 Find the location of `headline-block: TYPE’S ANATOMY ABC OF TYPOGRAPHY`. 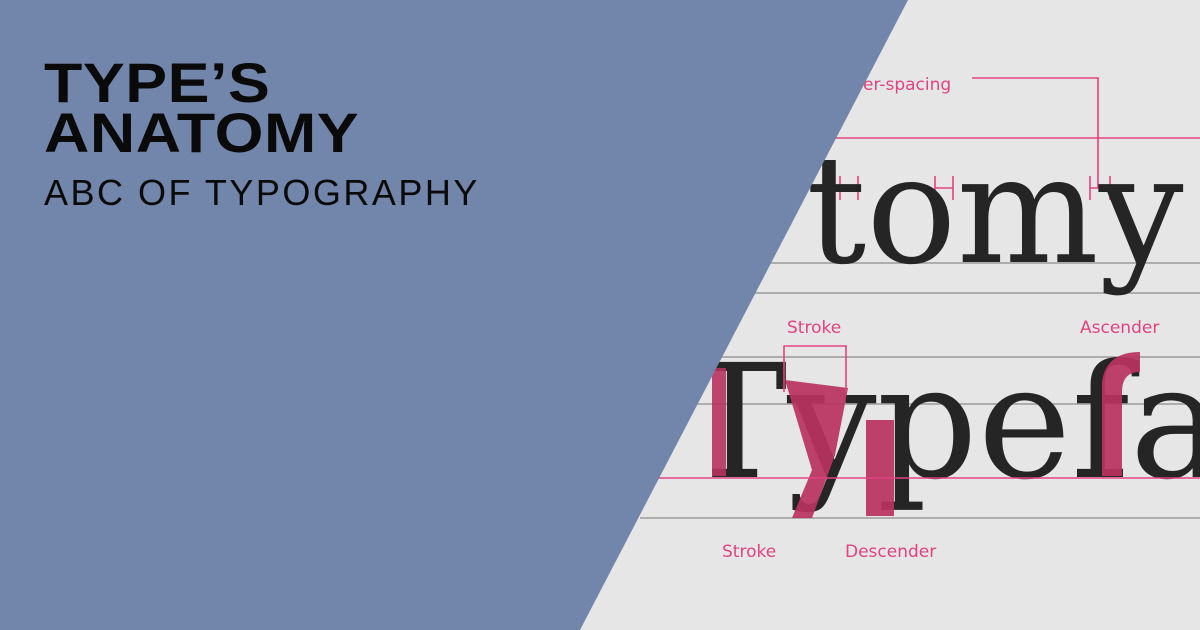

headline-block: TYPE’S ANATOMY ABC OF TYPOGRAPHY is located at coordinates (262, 134).